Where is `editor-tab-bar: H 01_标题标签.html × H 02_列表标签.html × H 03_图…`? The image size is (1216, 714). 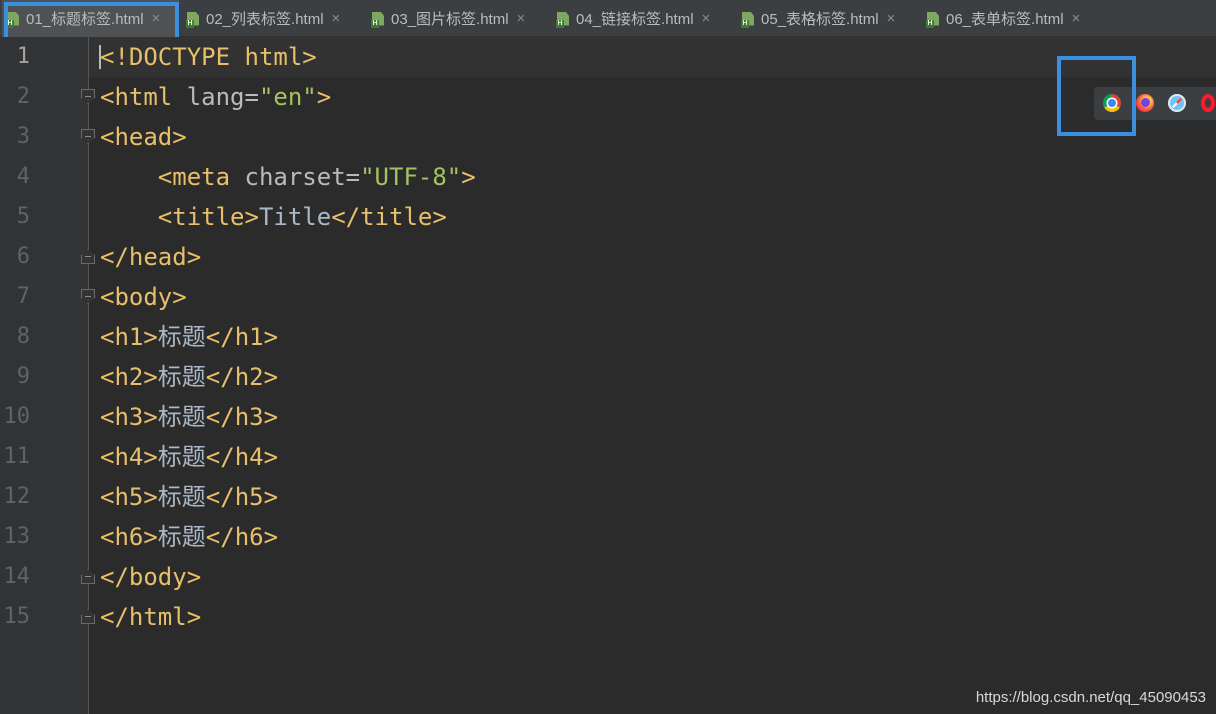 editor-tab-bar: H 01_标题标签.html × H 02_列表标签.html × H 03_图… is located at coordinates (608, 18).